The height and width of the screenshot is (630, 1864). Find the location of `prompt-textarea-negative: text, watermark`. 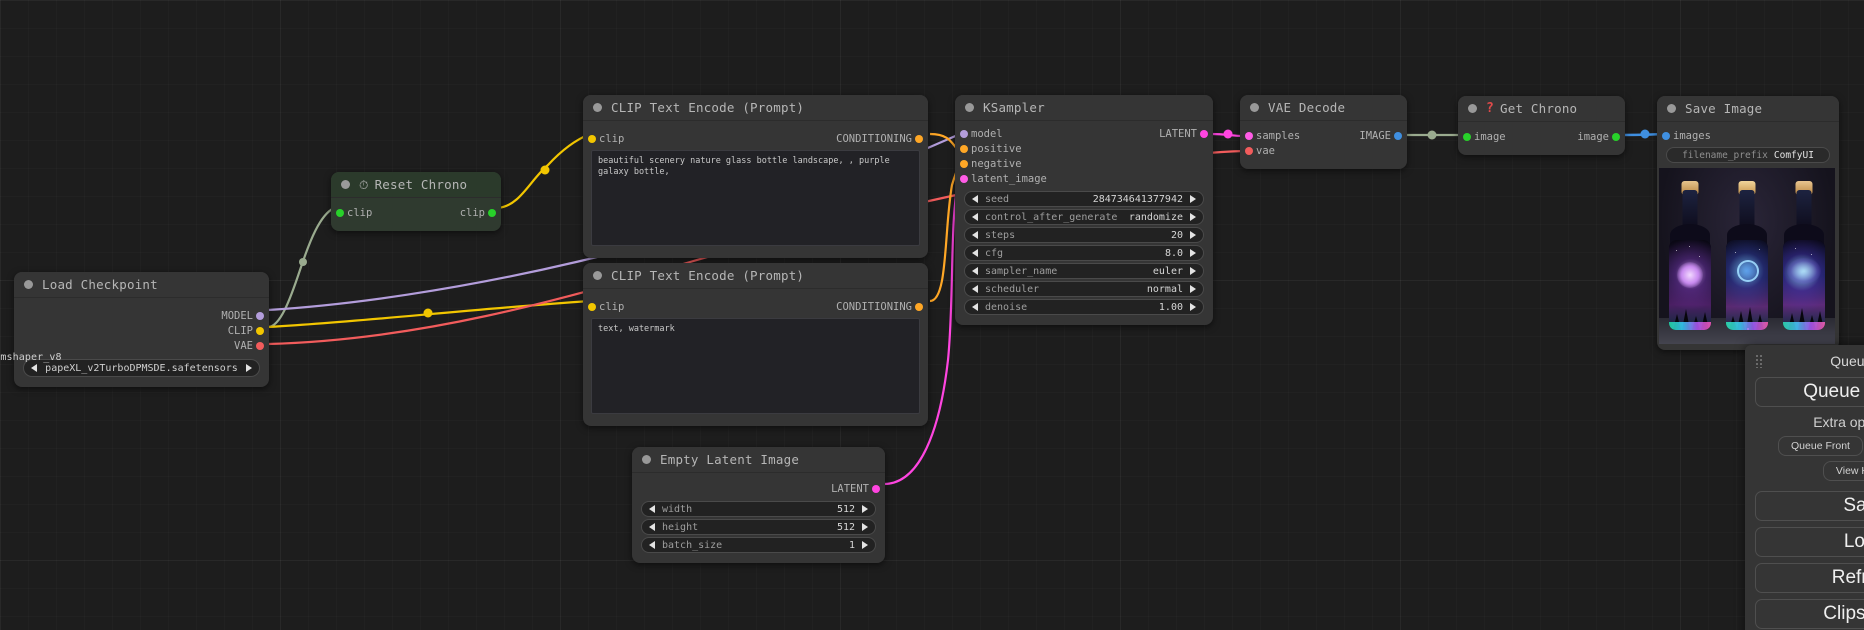

prompt-textarea-negative: text, watermark is located at coordinates (755, 366).